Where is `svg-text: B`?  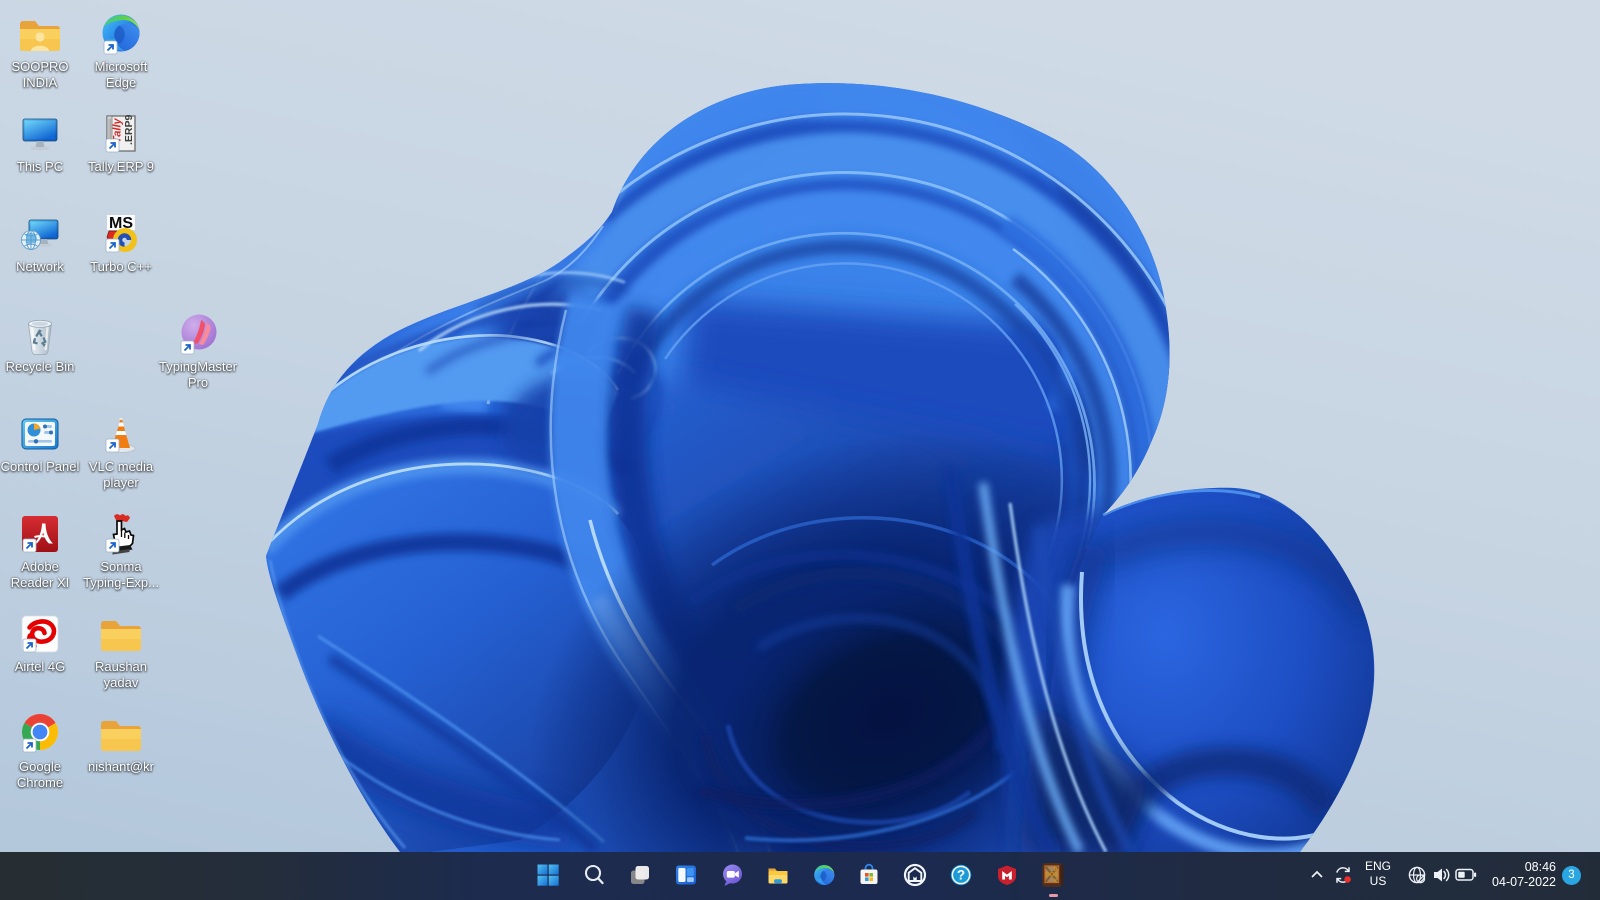
svg-text: B is located at coordinates (1056, 870).